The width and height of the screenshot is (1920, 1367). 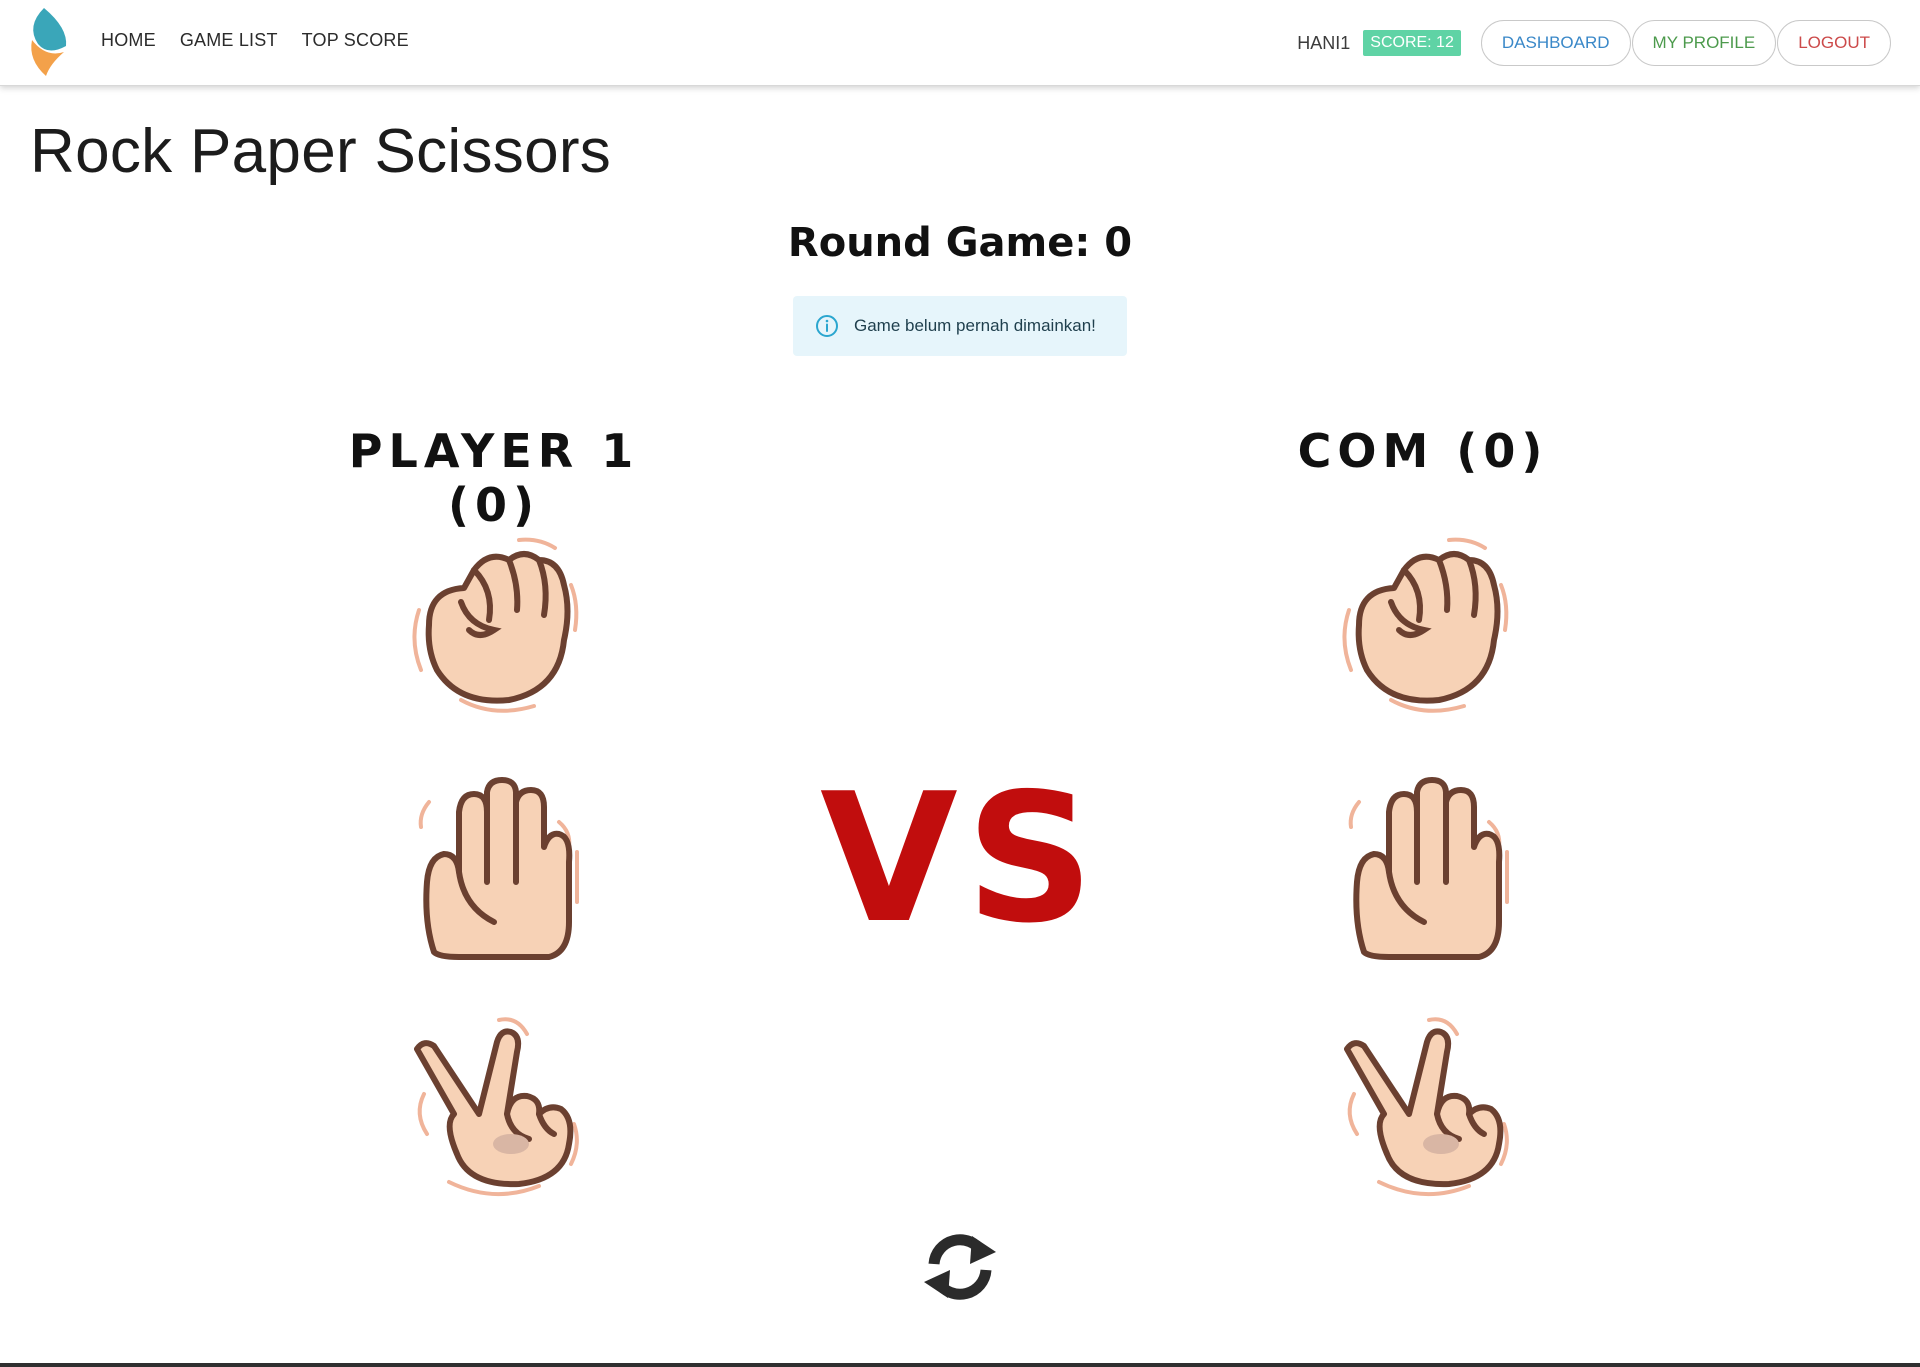 I want to click on com-scissors-choice, so click(x=1424, y=1109).